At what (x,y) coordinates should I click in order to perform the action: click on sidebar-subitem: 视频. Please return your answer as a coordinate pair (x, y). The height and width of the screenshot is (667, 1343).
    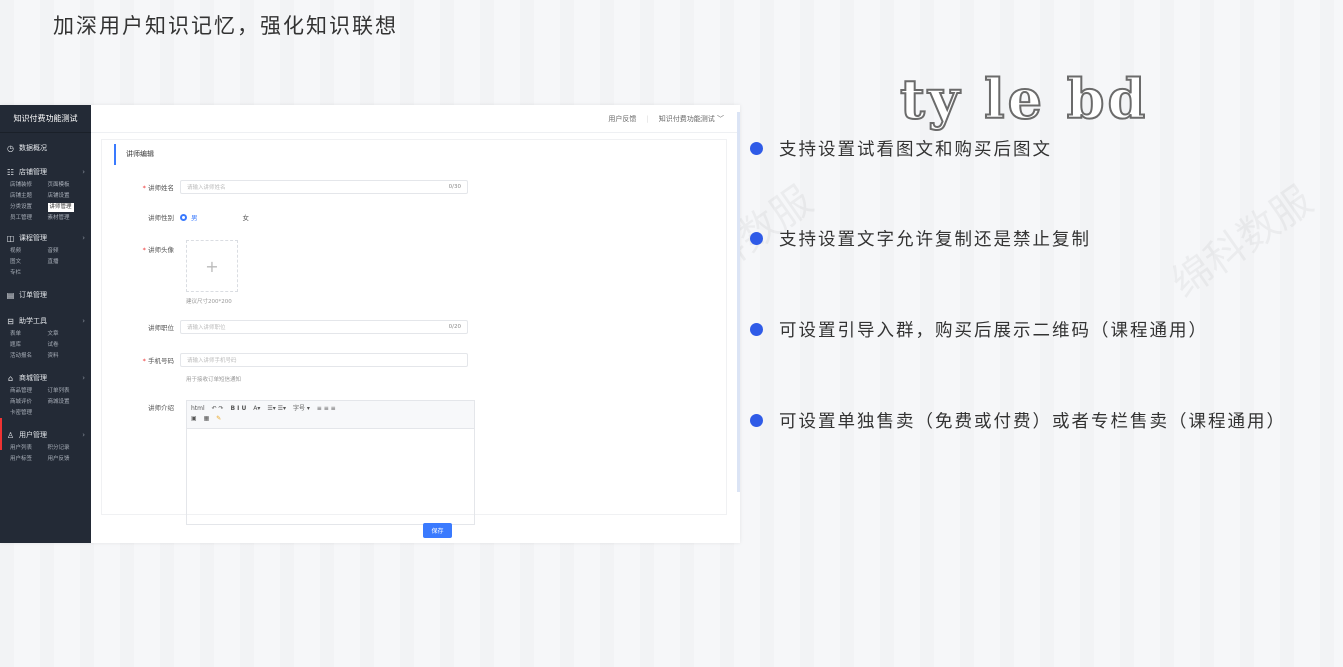
    Looking at the image, I should click on (29, 251).